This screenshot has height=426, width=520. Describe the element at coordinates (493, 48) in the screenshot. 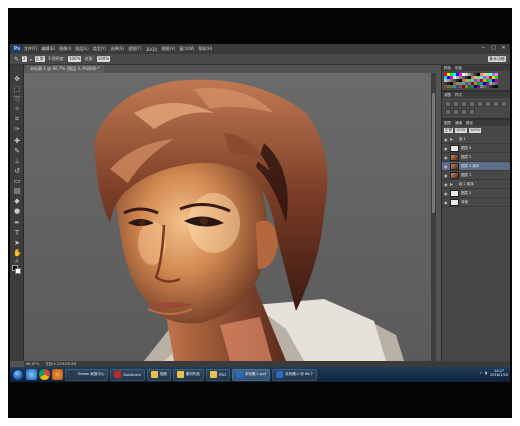

I see `maximize-button: □` at that location.